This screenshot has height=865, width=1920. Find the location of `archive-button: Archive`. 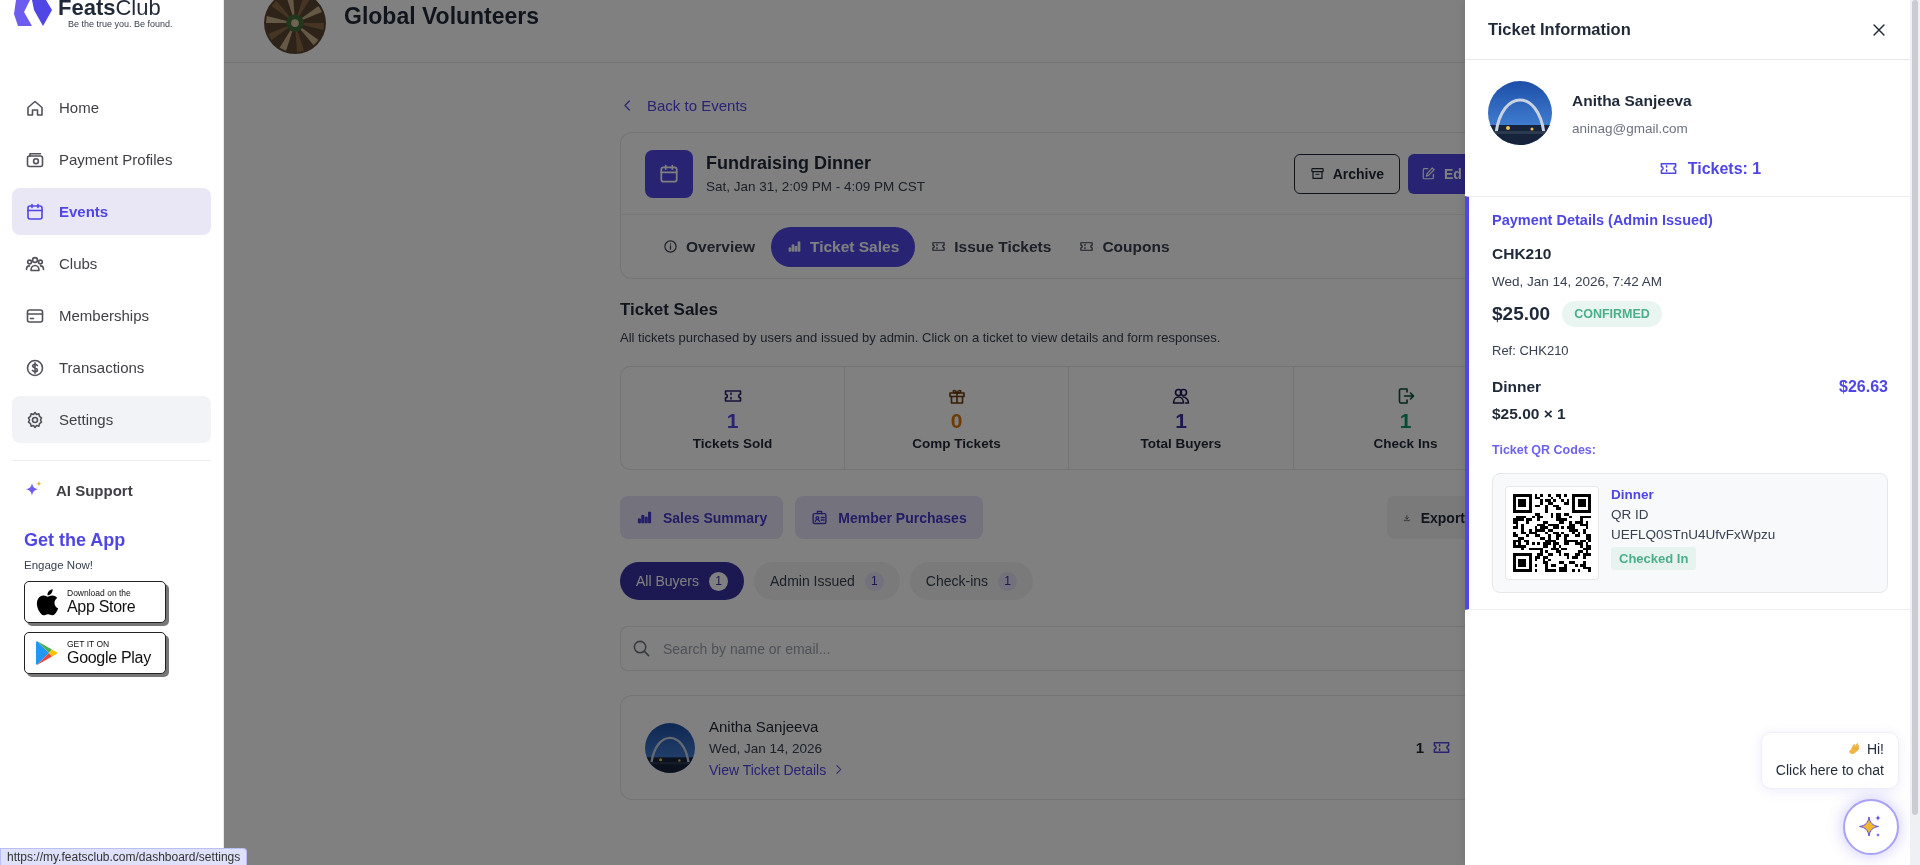

archive-button: Archive is located at coordinates (1346, 173).